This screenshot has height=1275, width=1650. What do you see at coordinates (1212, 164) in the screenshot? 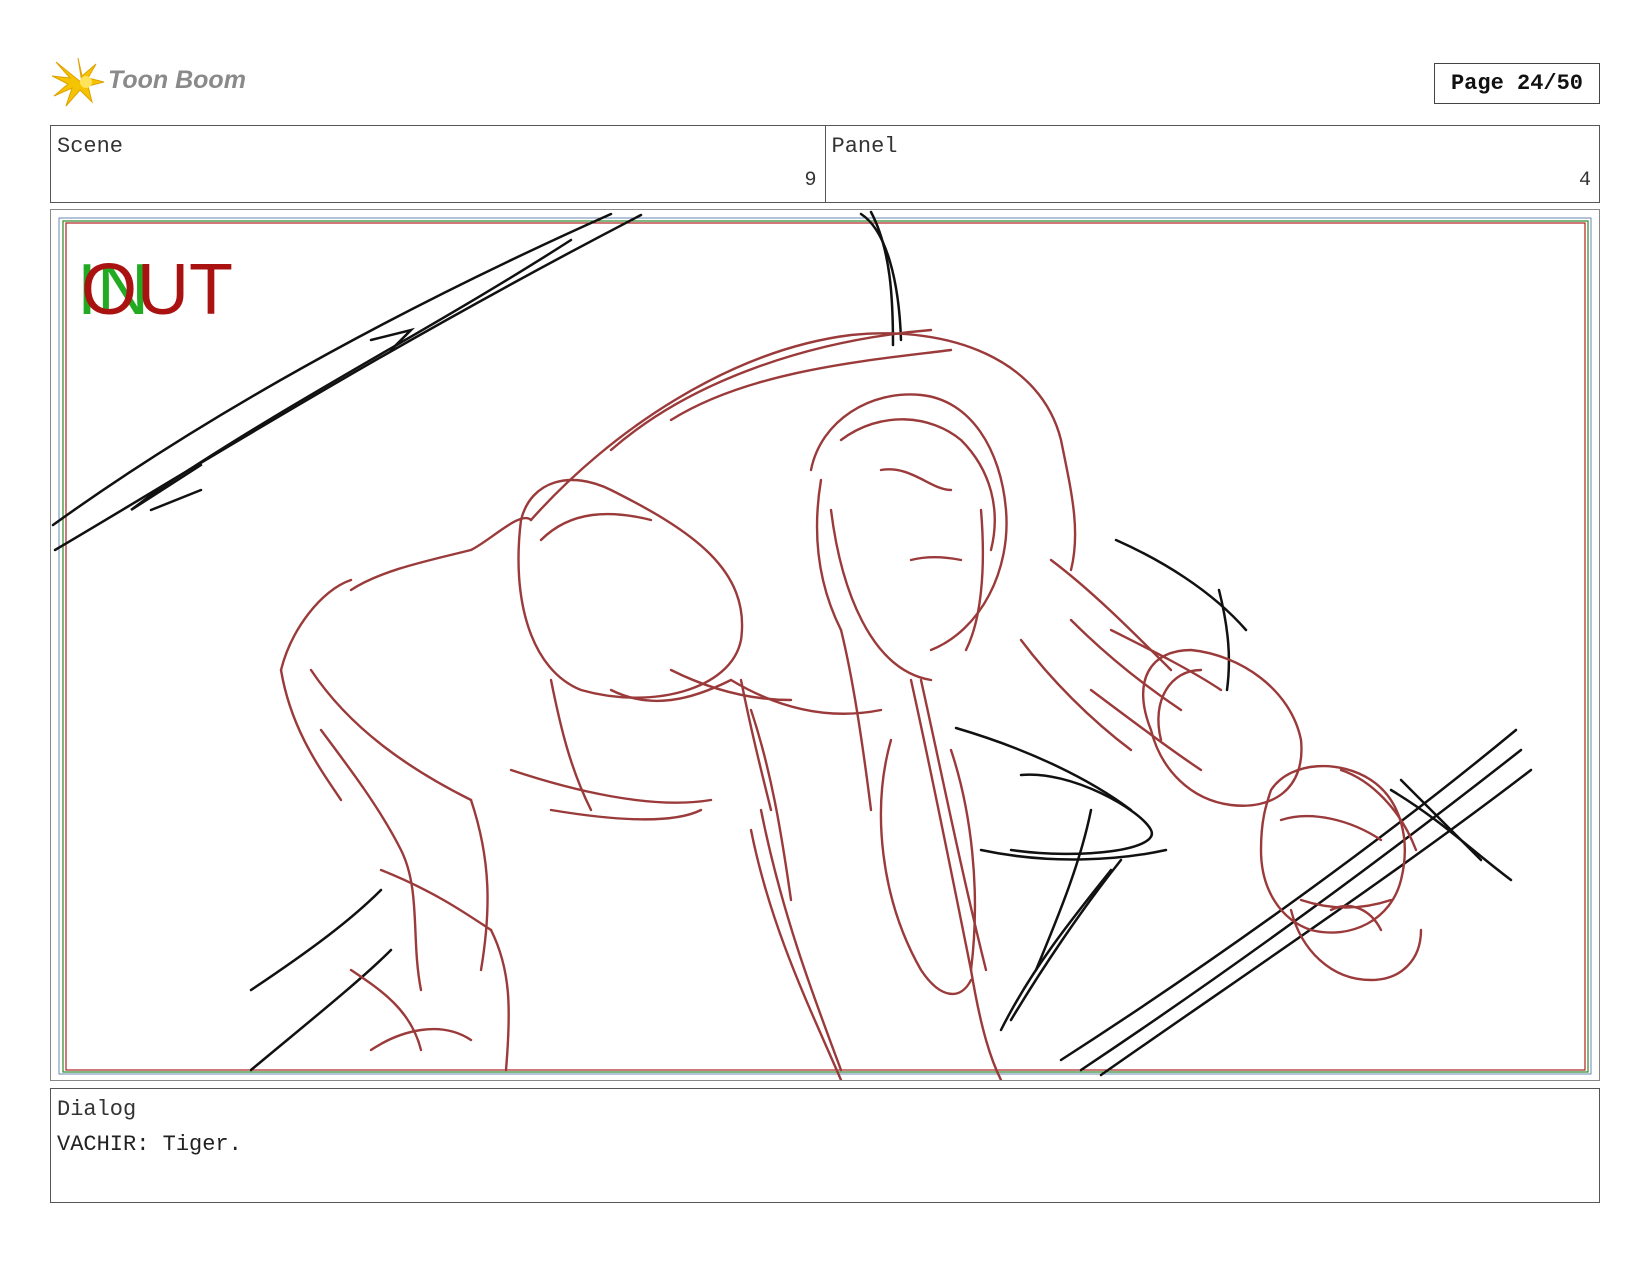
I see `panel-cell: Panel 4` at bounding box center [1212, 164].